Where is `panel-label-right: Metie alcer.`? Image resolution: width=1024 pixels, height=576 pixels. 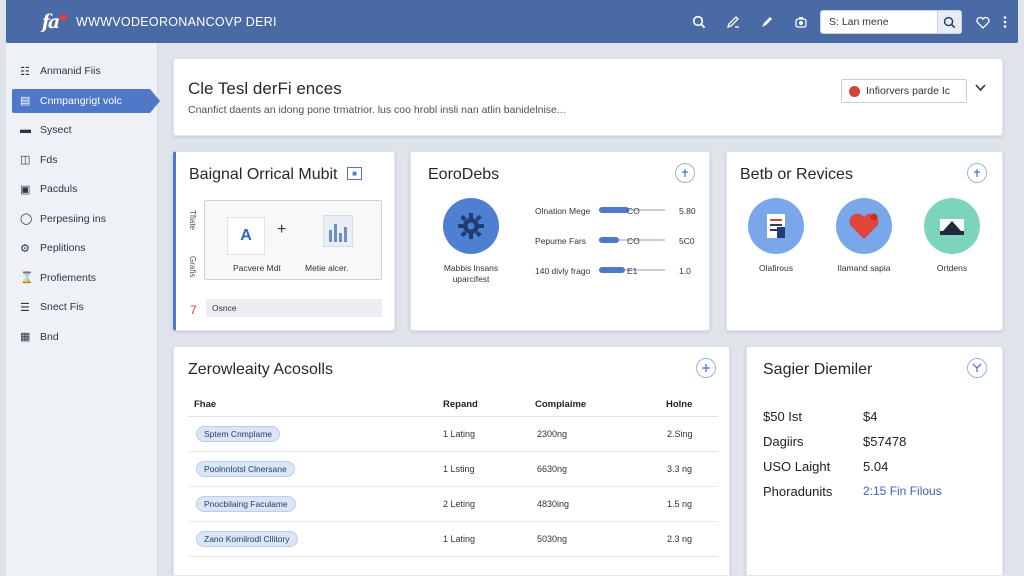
panel-label-right: Metie alcer. is located at coordinates (327, 268).